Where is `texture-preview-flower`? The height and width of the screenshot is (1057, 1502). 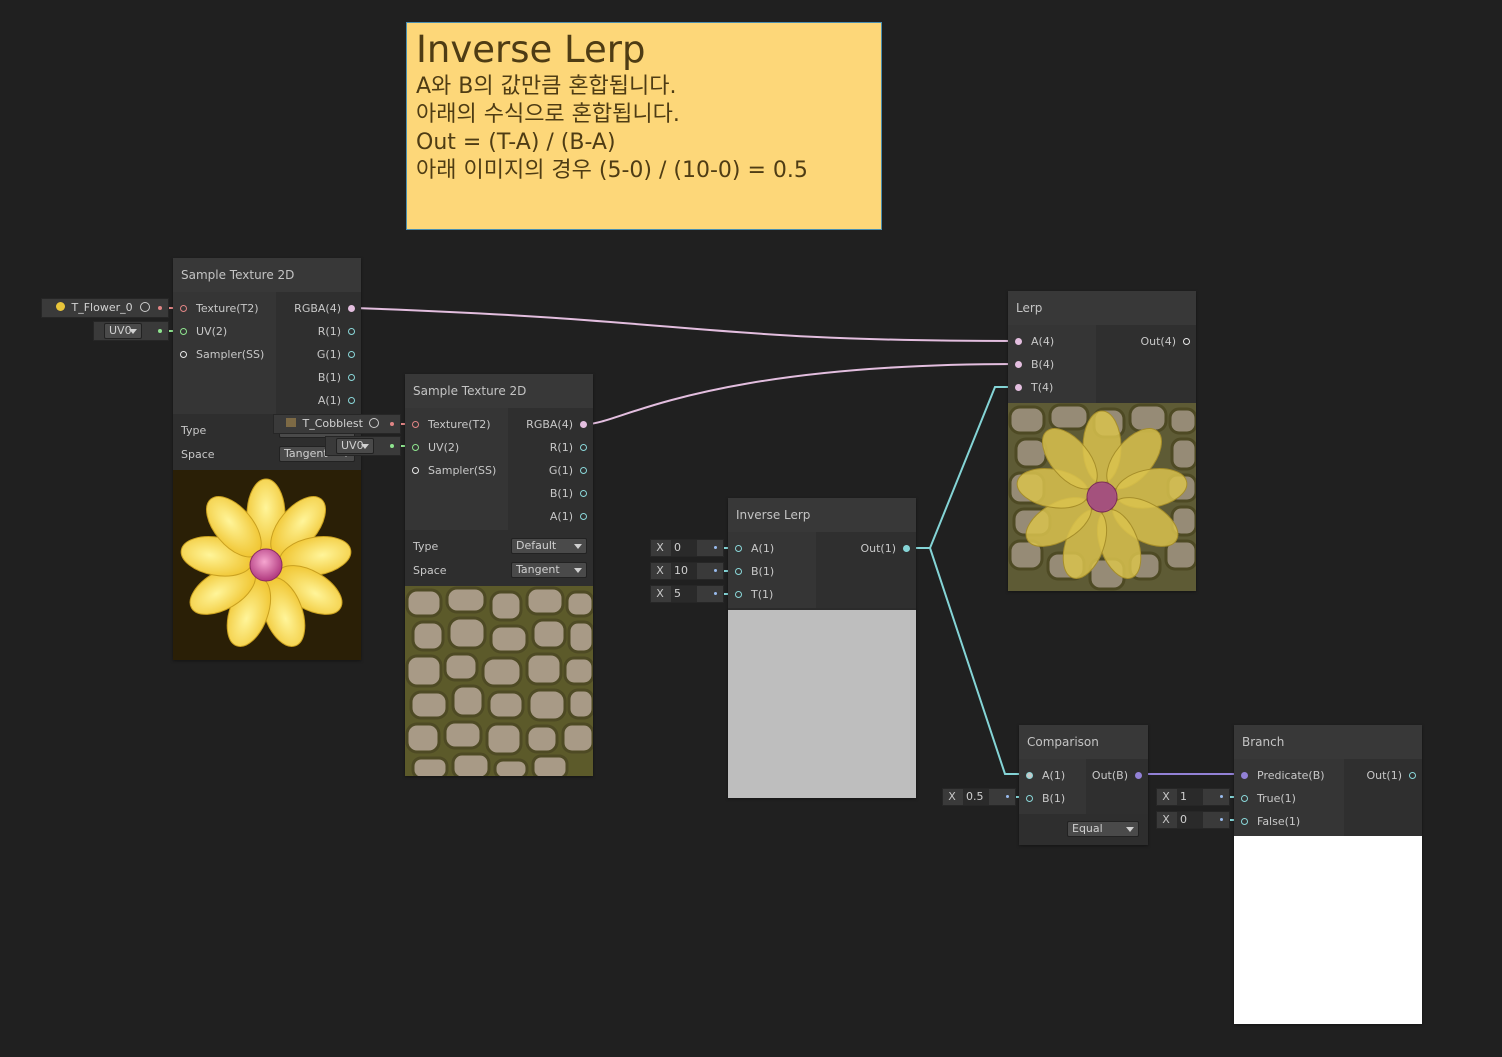 texture-preview-flower is located at coordinates (267, 565).